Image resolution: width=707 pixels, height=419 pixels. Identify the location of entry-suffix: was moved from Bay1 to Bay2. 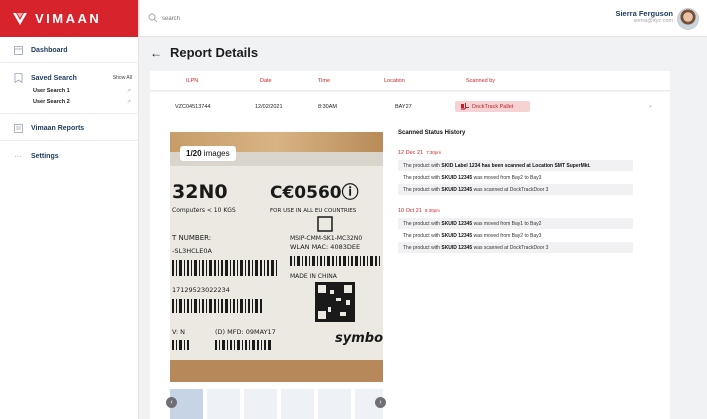
(507, 223).